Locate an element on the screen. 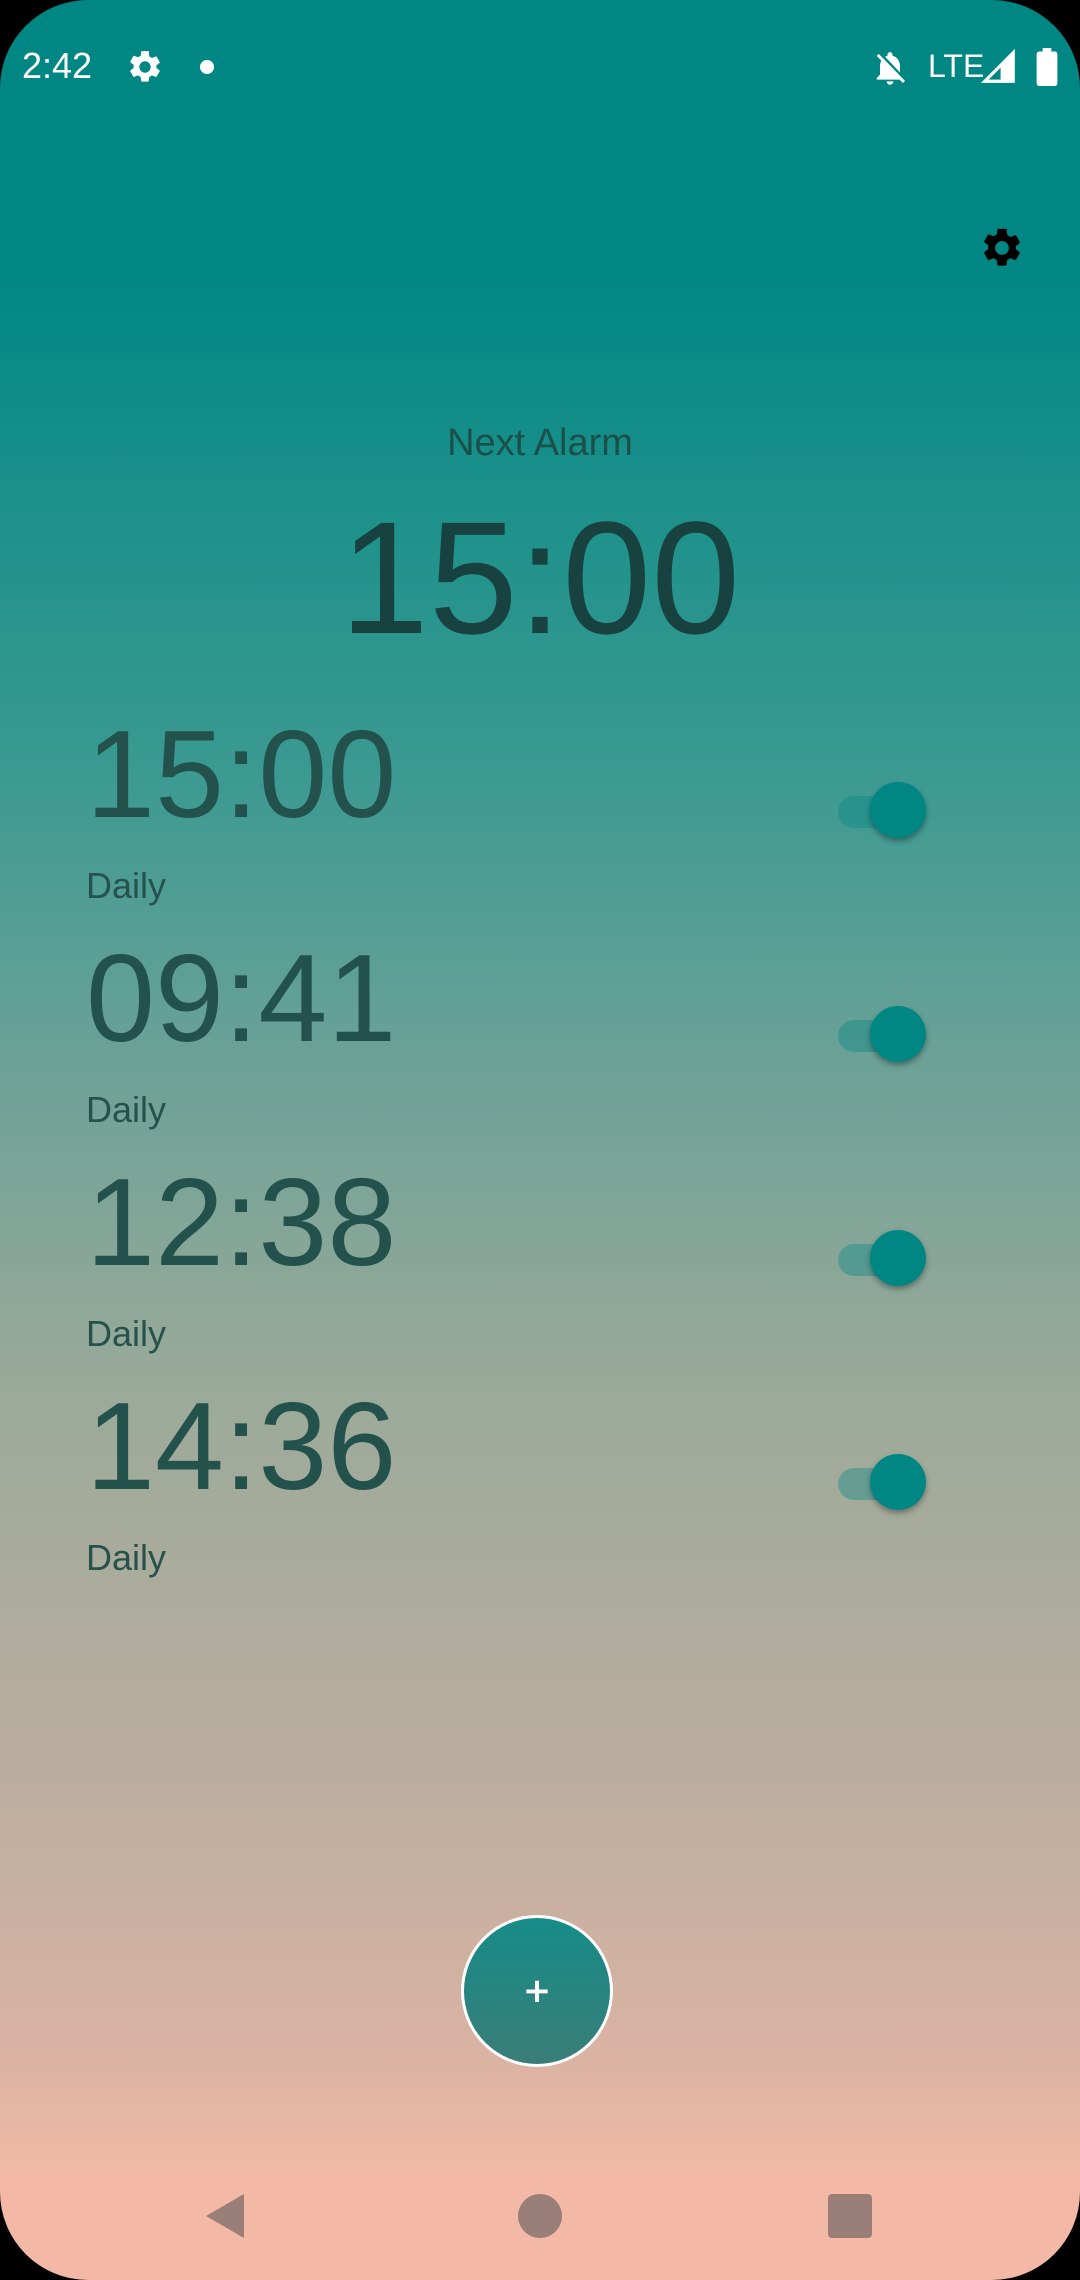 This screenshot has height=2280, width=1080. signal-icon is located at coordinates (997, 65).